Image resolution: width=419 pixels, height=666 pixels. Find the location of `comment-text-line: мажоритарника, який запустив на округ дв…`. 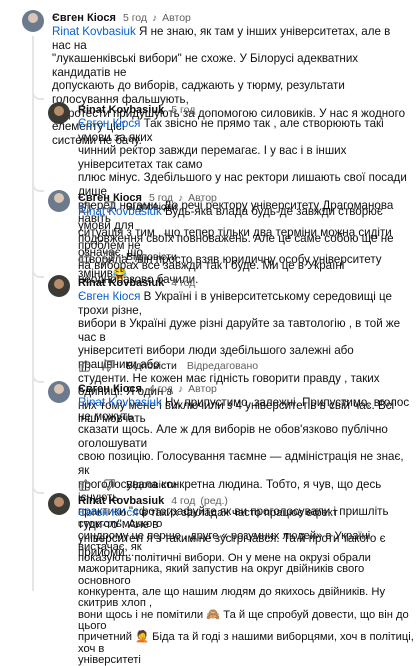

comment-text-line: мажоритарника, який запустив на округ дв… is located at coordinates (221, 575).